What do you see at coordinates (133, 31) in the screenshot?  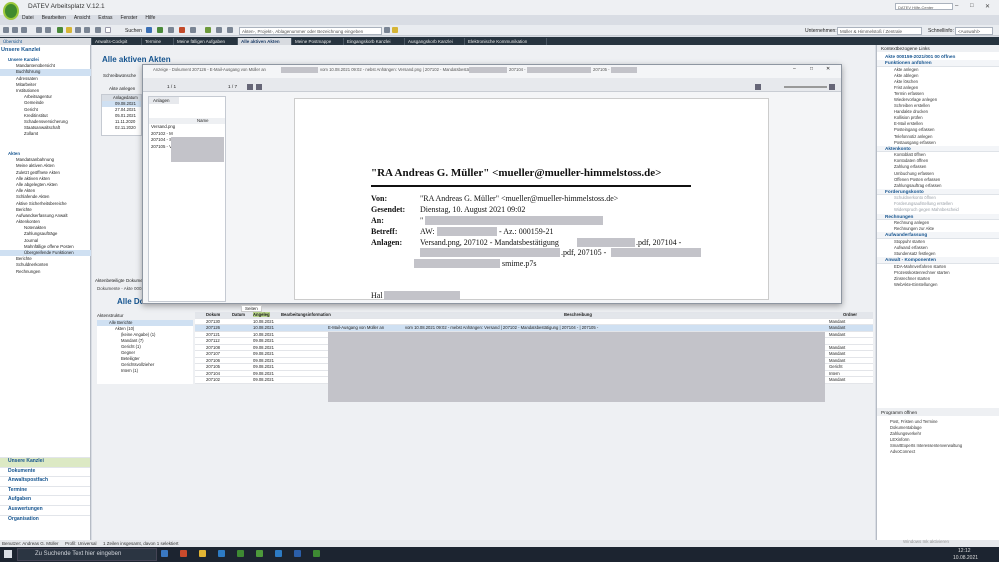 I see `search-label: Suchen` at bounding box center [133, 31].